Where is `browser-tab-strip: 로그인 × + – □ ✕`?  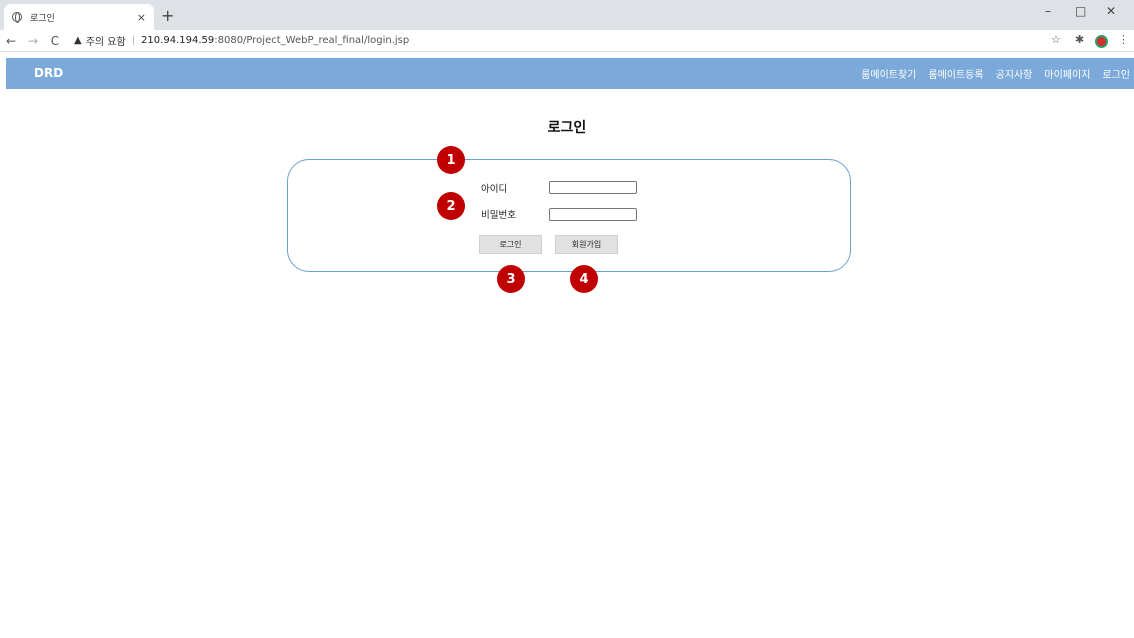 browser-tab-strip: 로그인 × + – □ ✕ is located at coordinates (567, 15).